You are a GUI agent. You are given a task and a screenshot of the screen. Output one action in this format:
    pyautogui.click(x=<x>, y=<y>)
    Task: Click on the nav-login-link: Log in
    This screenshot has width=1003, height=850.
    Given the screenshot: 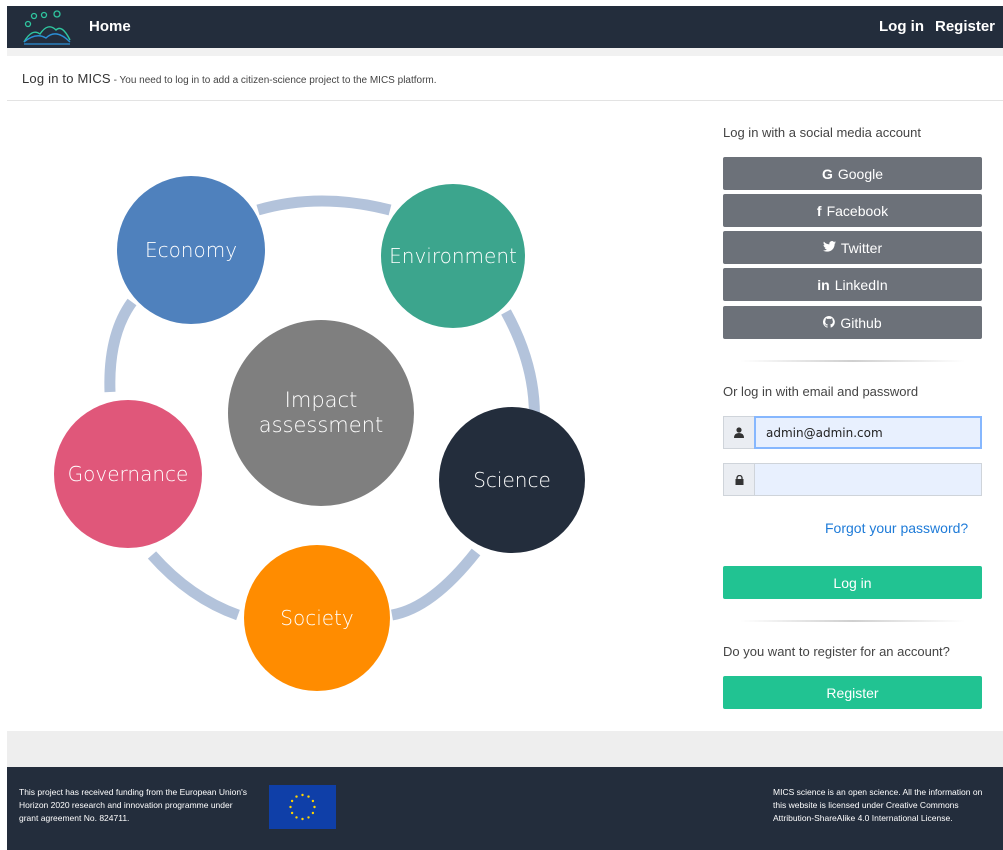 What is the action you would take?
    pyautogui.click(x=901, y=26)
    